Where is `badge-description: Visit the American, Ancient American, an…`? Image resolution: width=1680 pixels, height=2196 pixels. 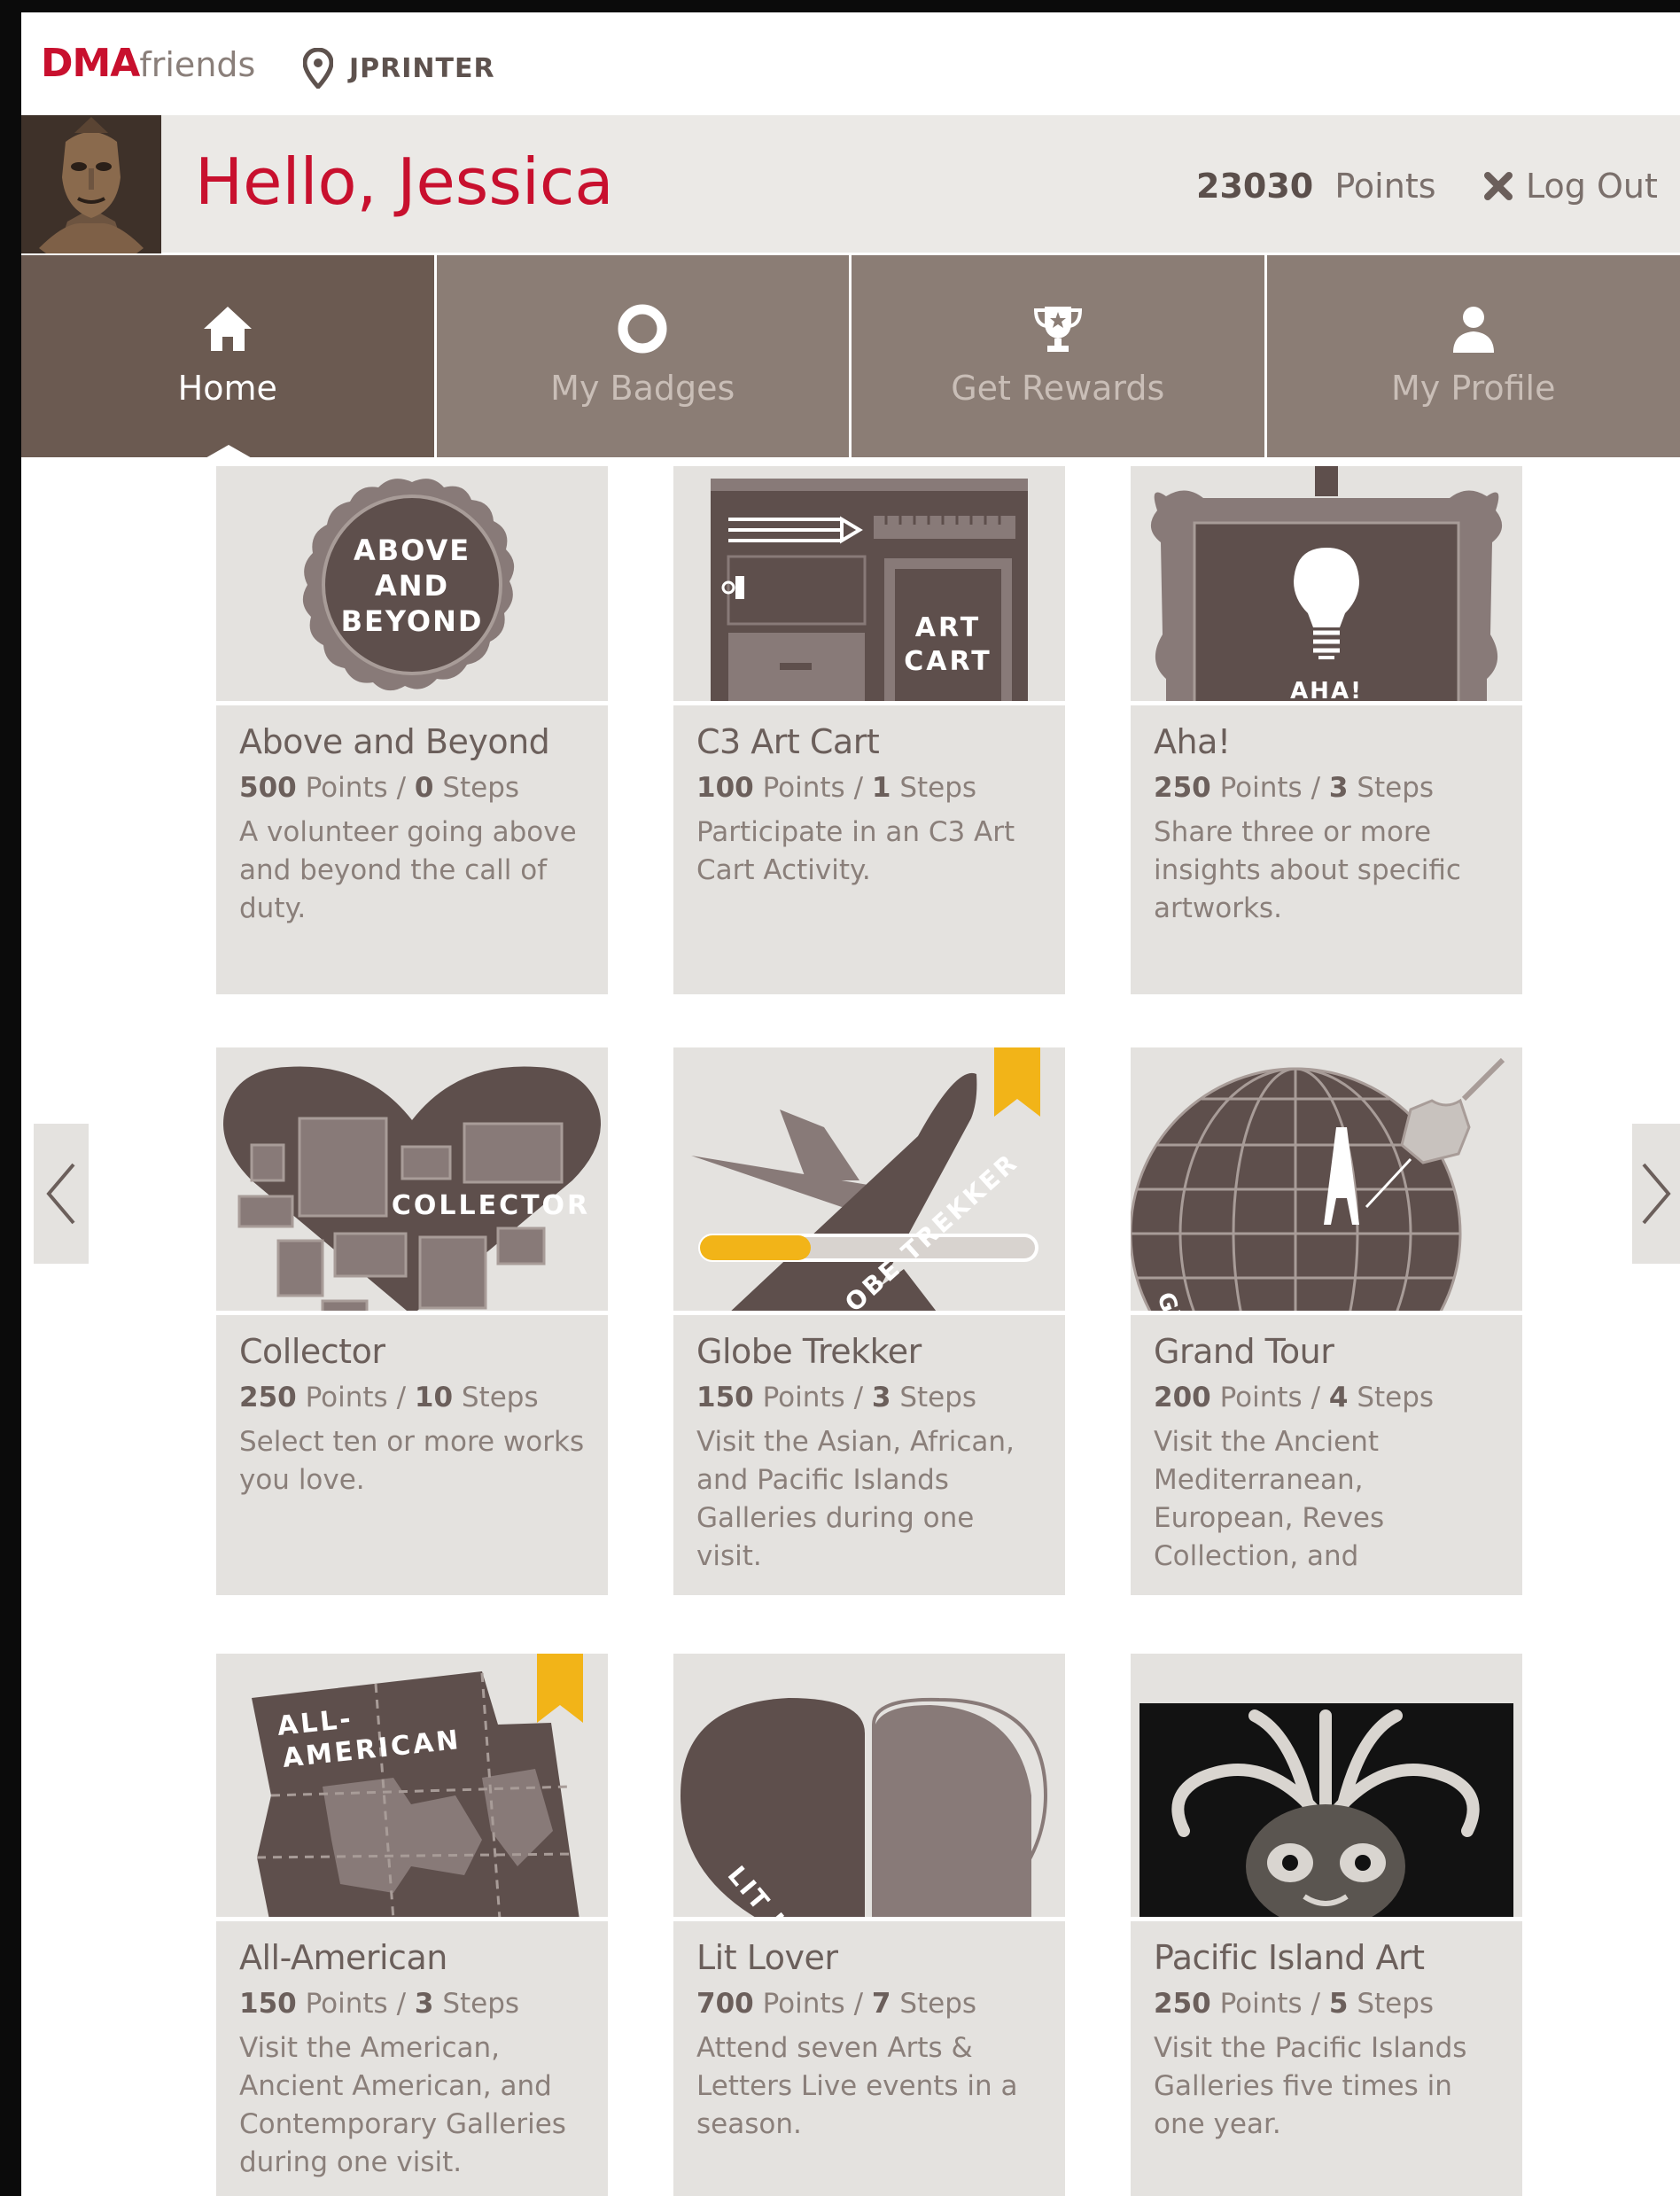
badge-description: Visit the American, Ancient American, an… is located at coordinates (402, 2105).